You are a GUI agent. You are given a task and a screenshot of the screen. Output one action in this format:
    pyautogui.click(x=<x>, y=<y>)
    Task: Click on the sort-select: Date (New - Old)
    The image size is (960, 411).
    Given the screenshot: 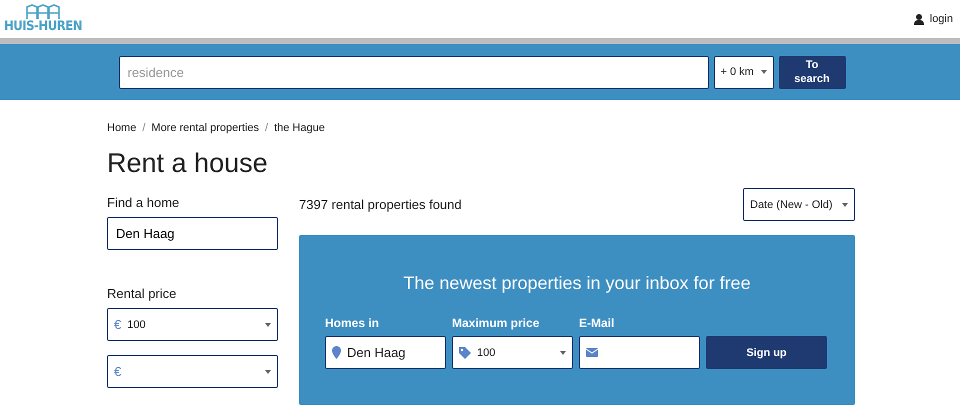 What is the action you would take?
    pyautogui.click(x=799, y=204)
    